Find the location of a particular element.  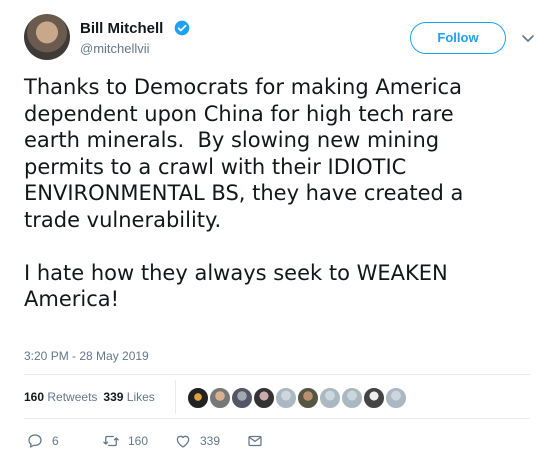

like-icon is located at coordinates (183, 441).